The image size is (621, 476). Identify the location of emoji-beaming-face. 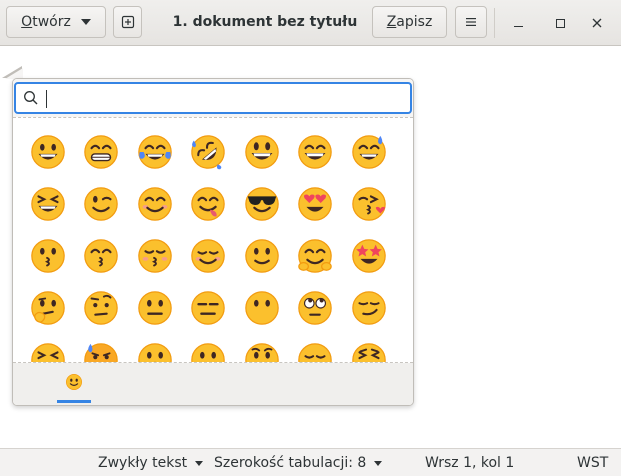
(102, 152).